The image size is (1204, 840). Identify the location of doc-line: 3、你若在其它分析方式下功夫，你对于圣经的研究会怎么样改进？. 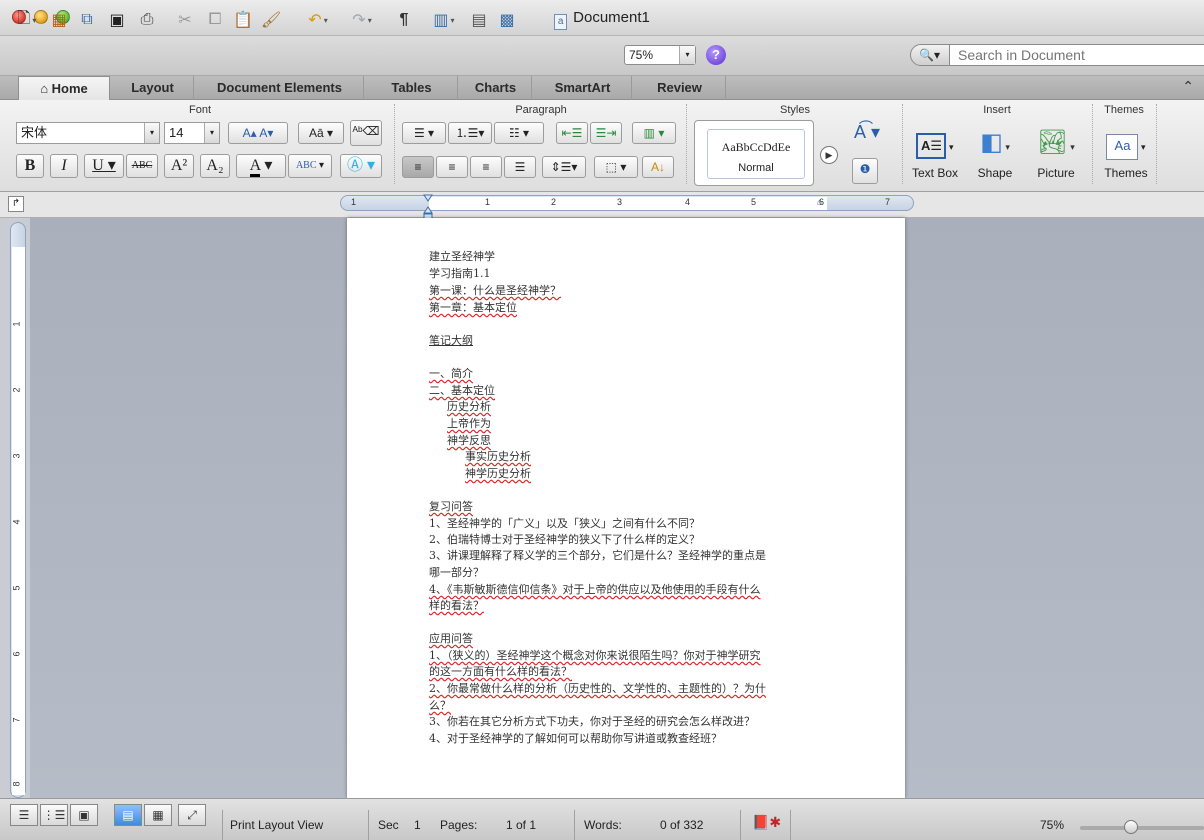
(592, 722).